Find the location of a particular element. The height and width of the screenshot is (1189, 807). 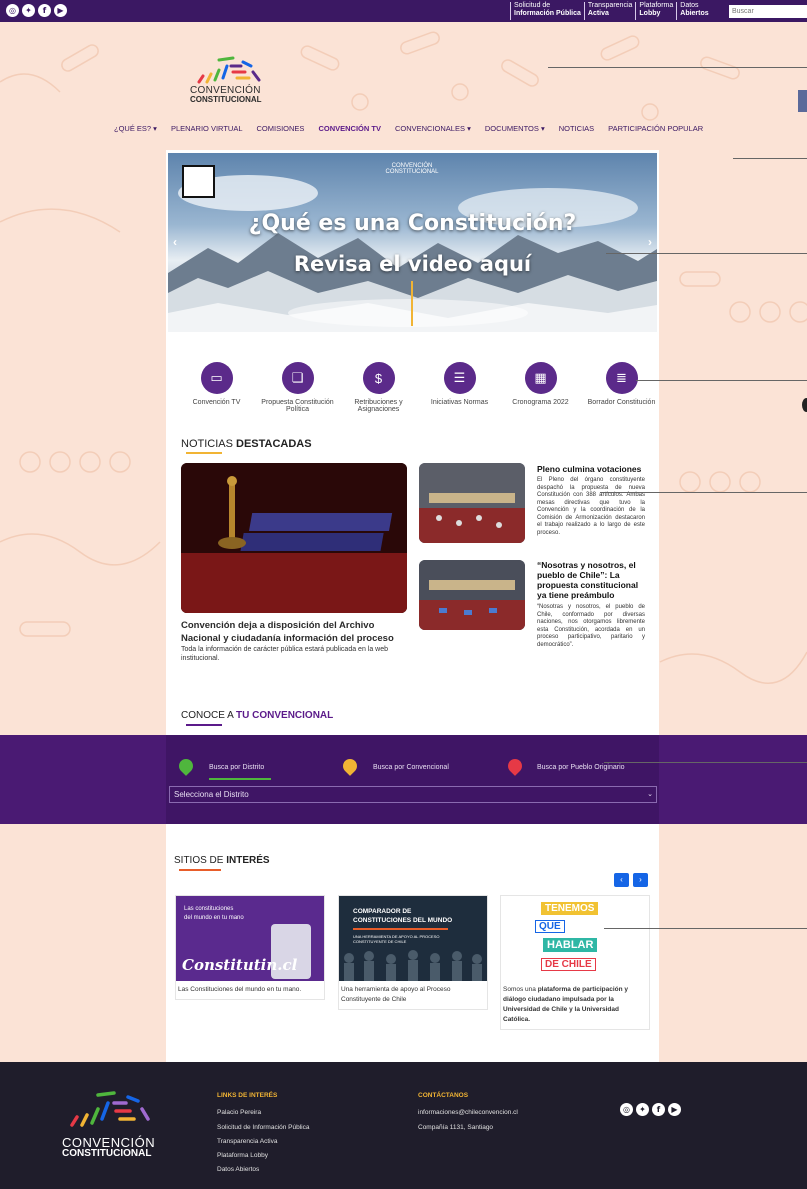

news-side1-title: Pleno culmina votaciones is located at coordinates (591, 469).